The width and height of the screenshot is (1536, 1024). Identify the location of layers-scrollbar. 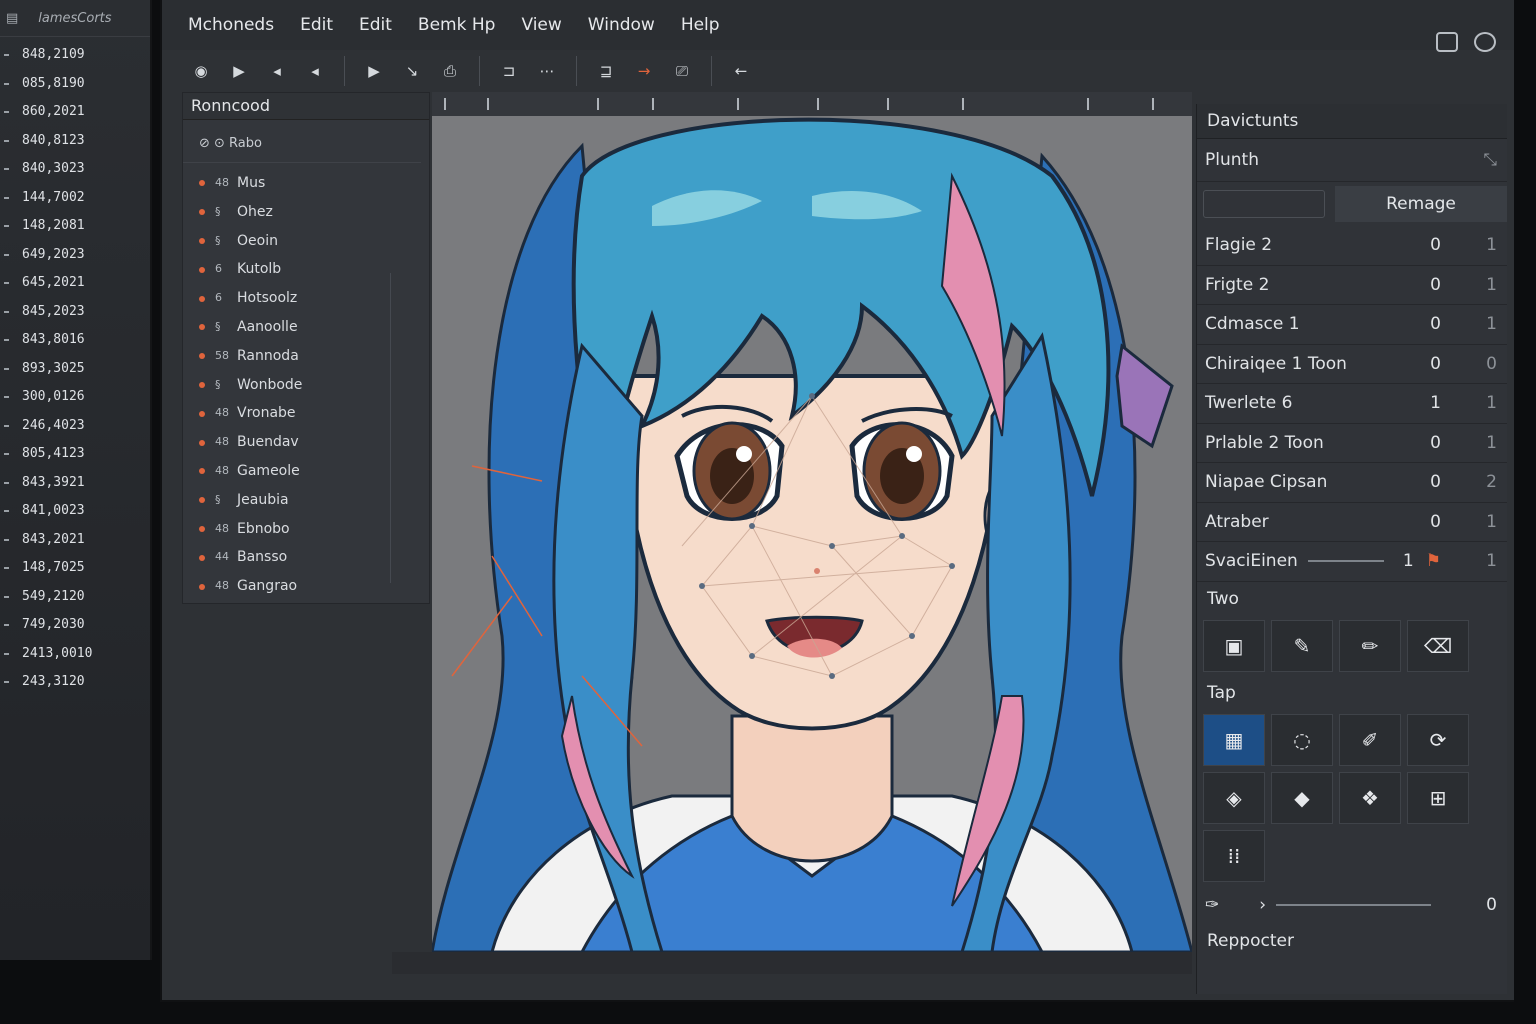
(396, 428).